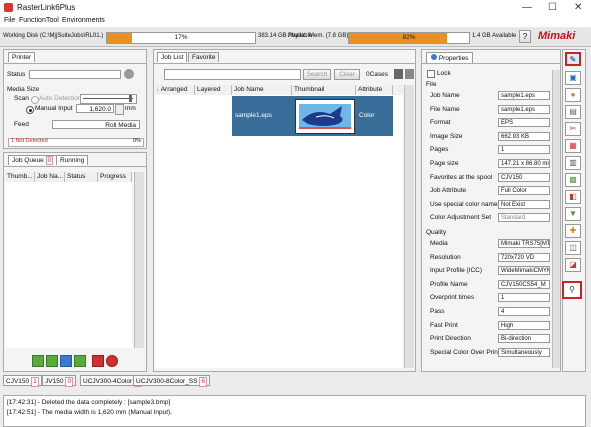 This screenshot has height=427, width=591. I want to click on property-value: 720x720 VD, so click(524, 257).